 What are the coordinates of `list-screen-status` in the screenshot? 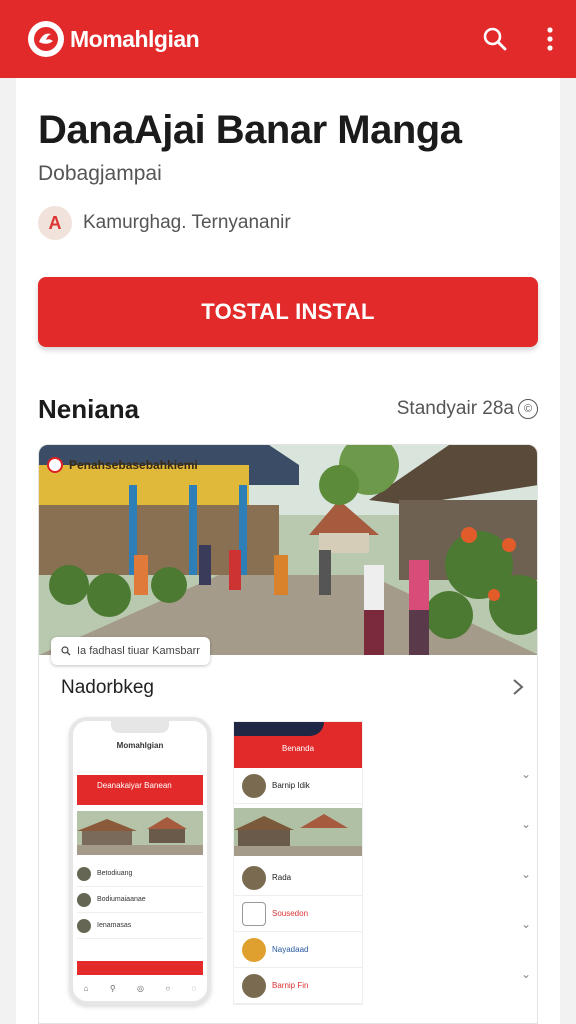 It's located at (279, 729).